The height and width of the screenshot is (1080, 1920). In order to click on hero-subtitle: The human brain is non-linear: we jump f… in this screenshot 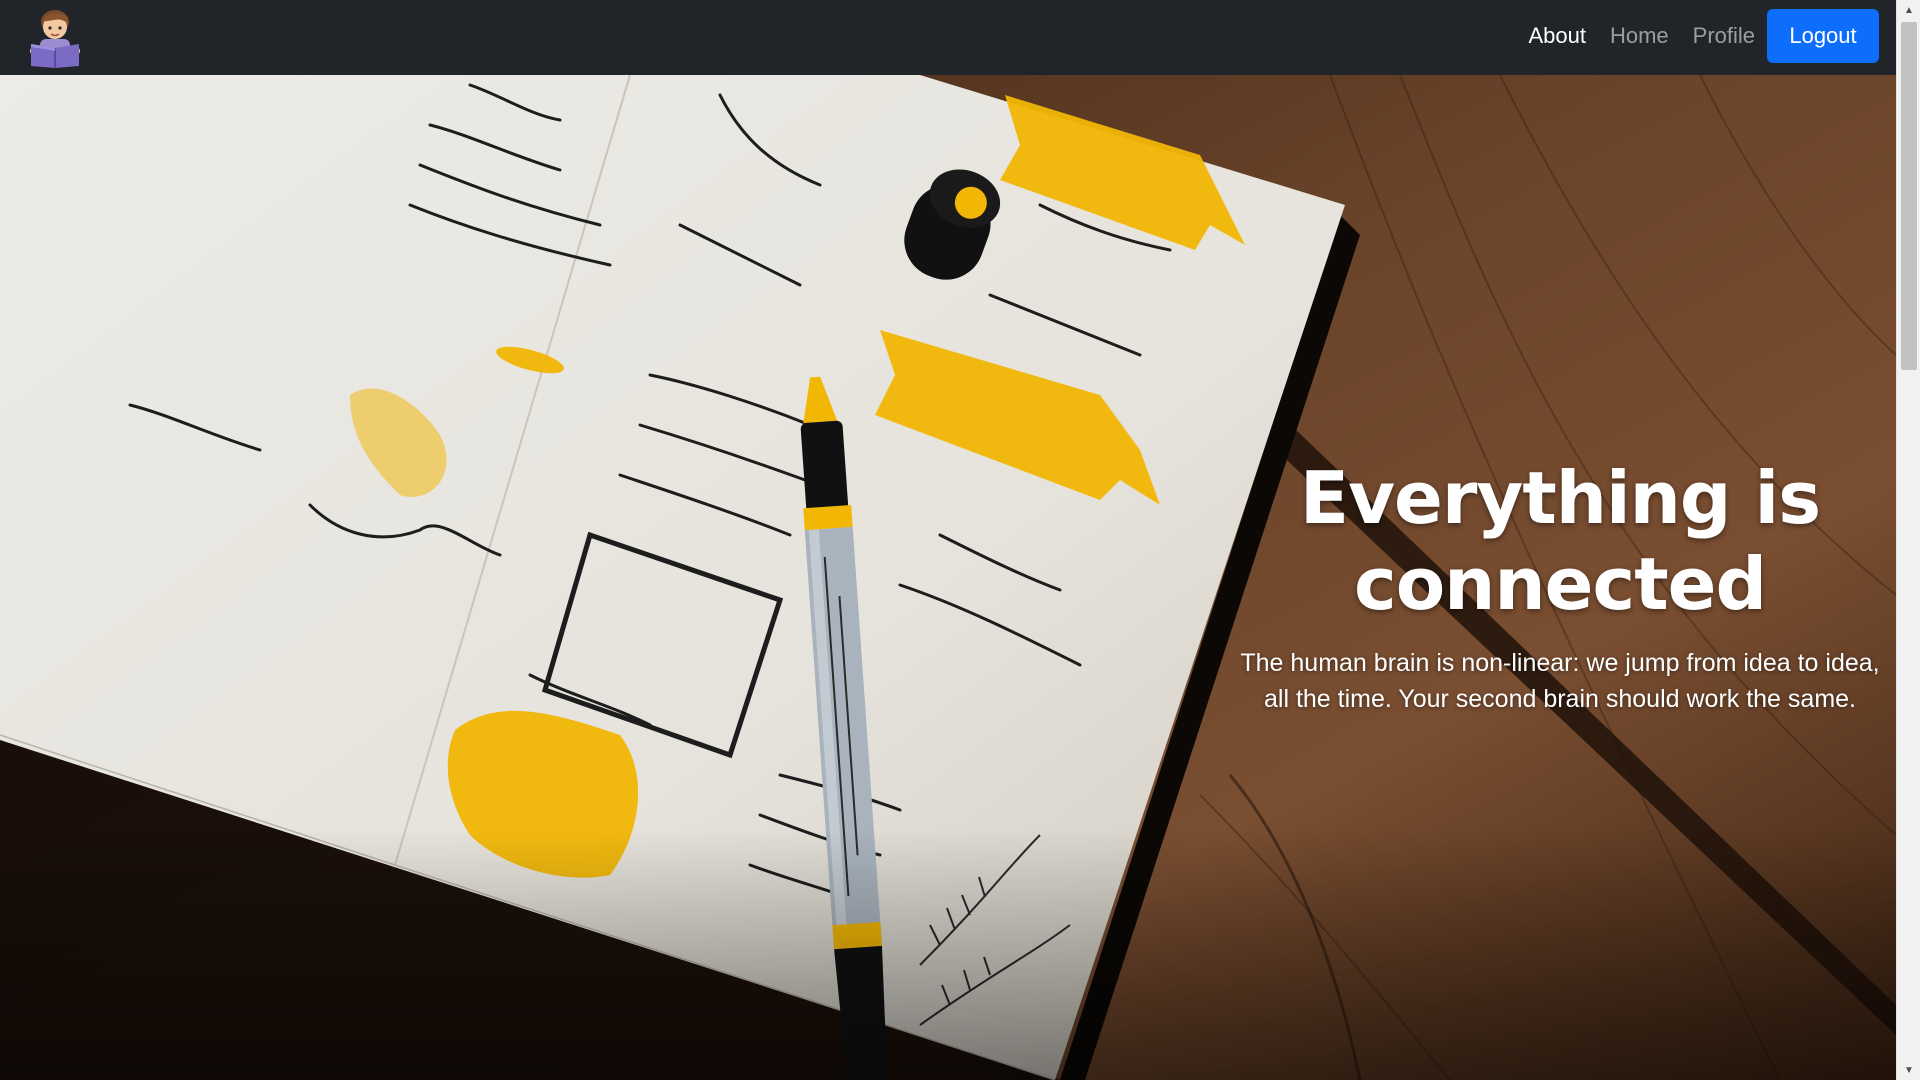, I will do `click(1560, 681)`.